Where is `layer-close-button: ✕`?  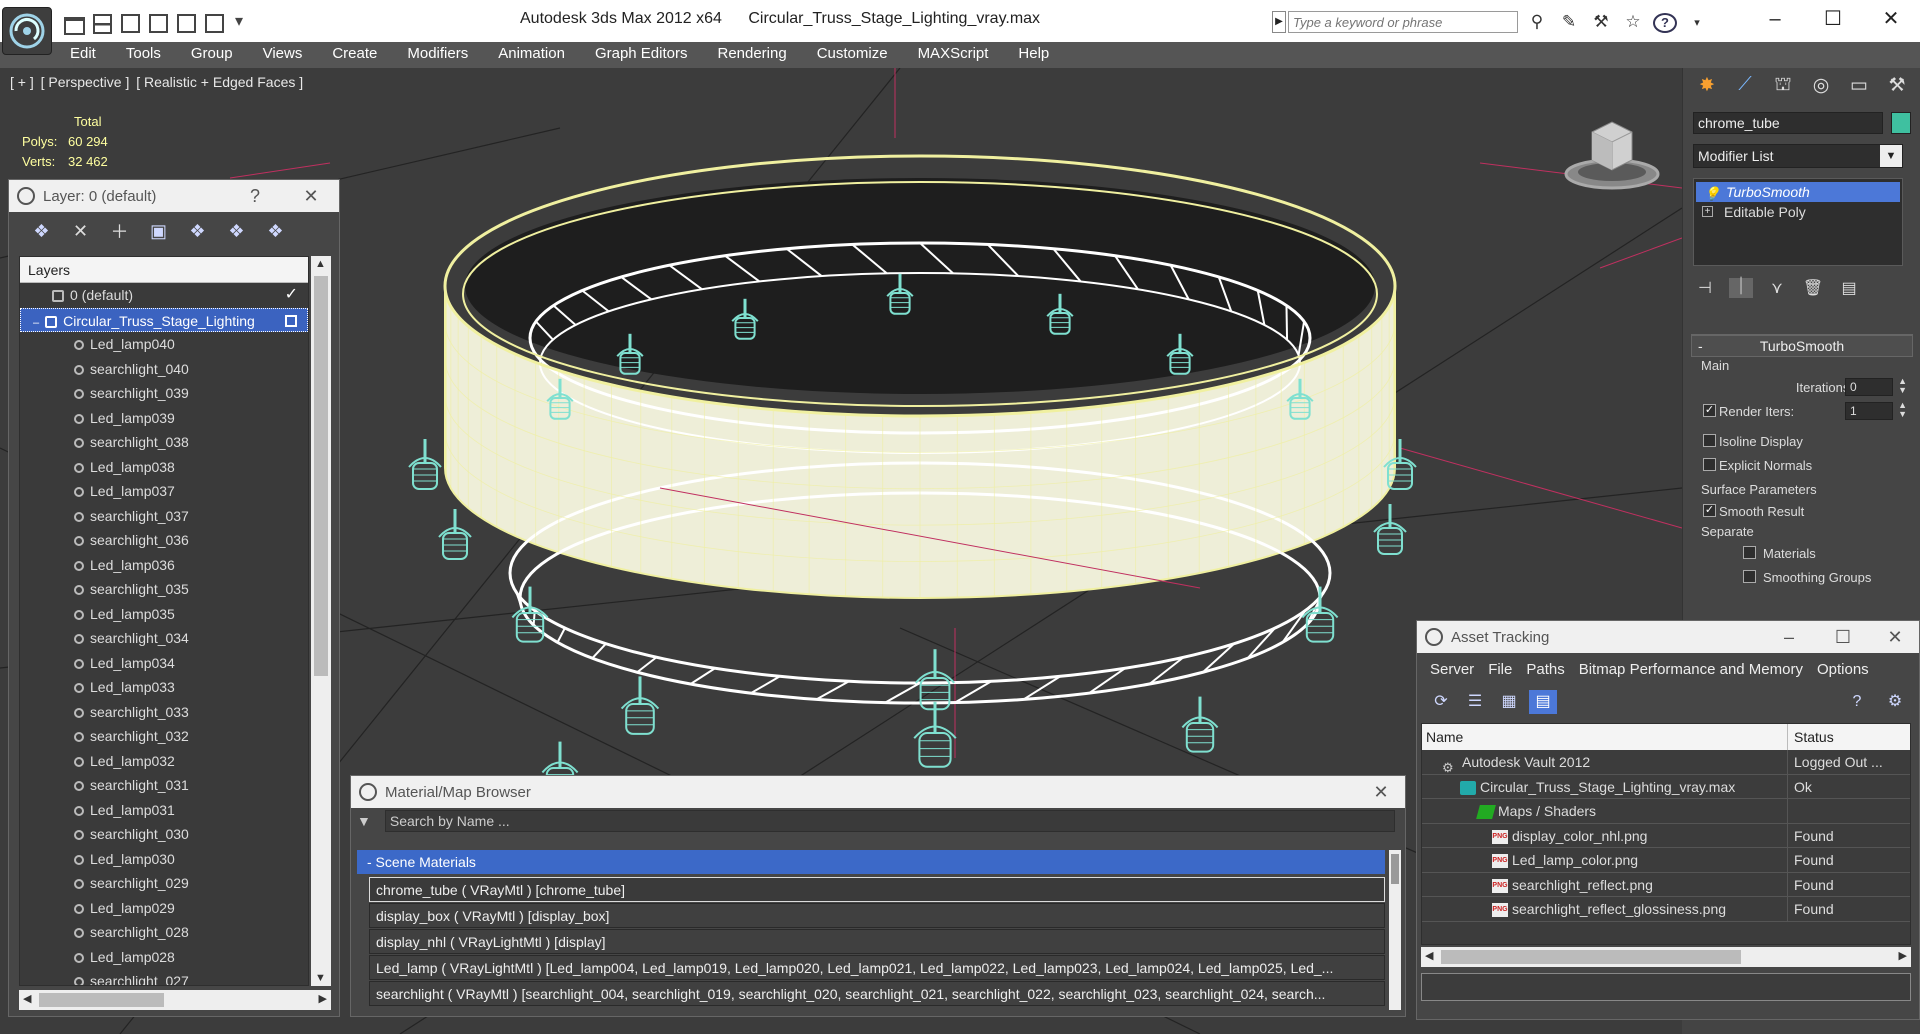
layer-close-button: ✕ is located at coordinates (311, 196).